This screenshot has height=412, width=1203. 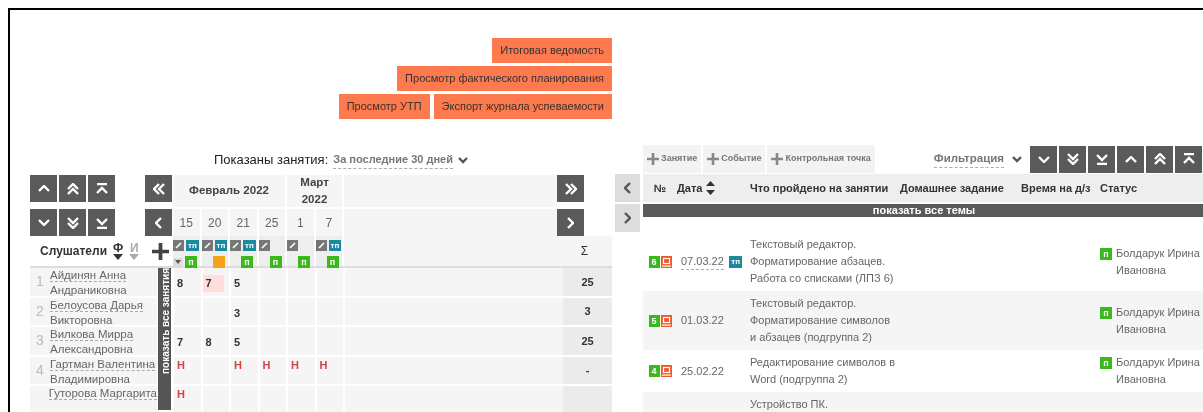 What do you see at coordinates (552, 50) in the screenshot?
I see `action-button: Итоговая ведомость` at bounding box center [552, 50].